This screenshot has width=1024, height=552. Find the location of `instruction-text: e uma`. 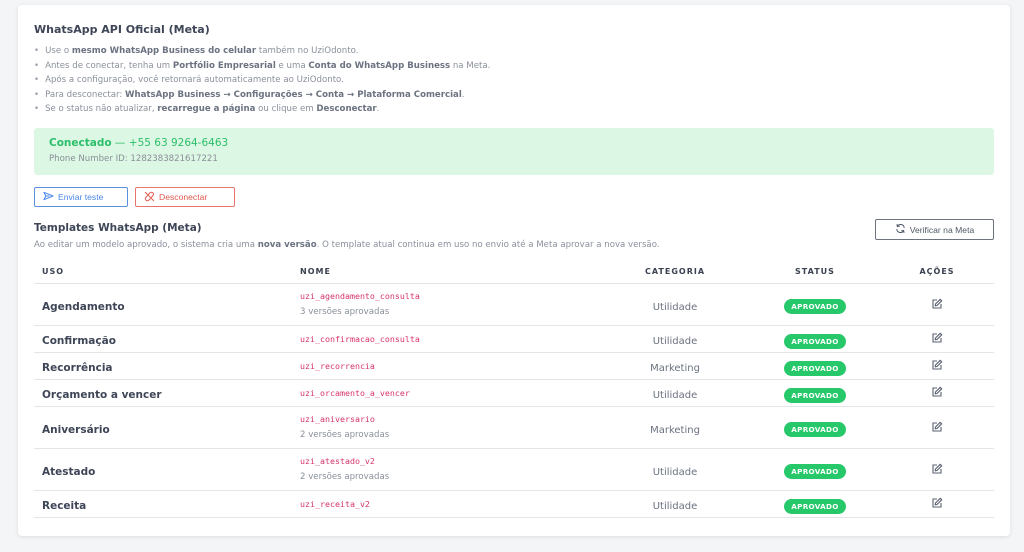

instruction-text: e uma is located at coordinates (292, 65).